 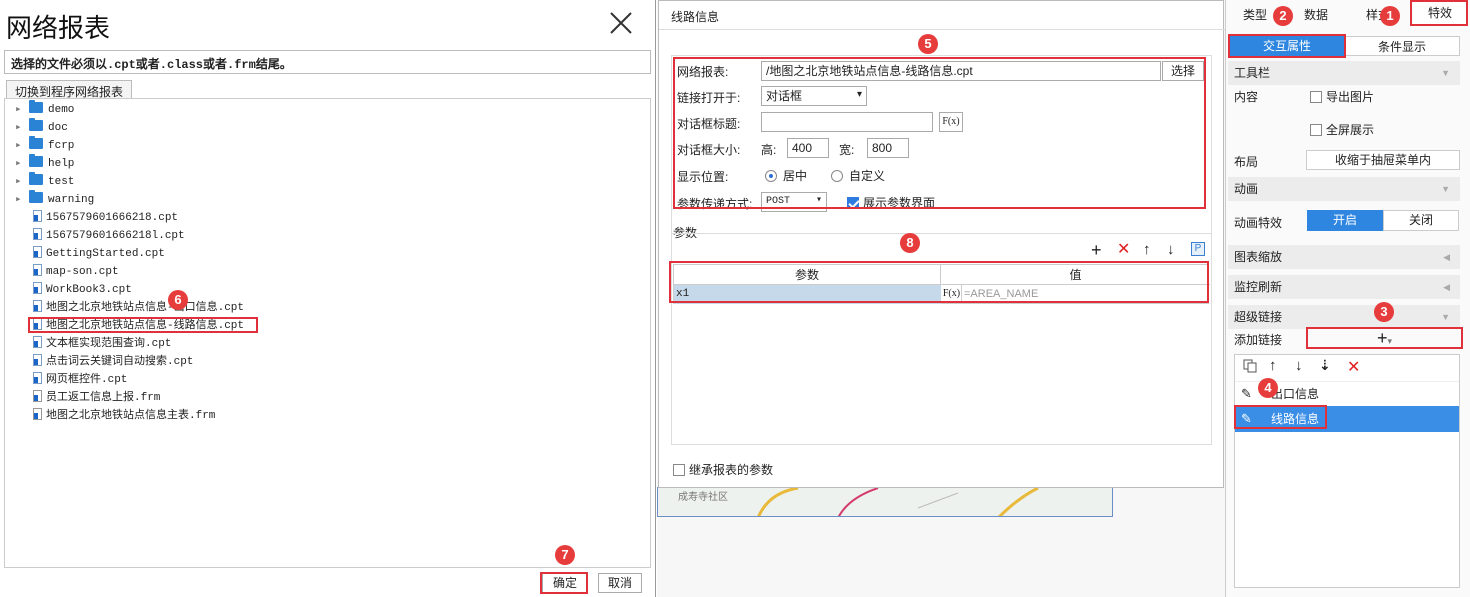 What do you see at coordinates (1198, 249) in the screenshot?
I see `param-p-icon: P` at bounding box center [1198, 249].